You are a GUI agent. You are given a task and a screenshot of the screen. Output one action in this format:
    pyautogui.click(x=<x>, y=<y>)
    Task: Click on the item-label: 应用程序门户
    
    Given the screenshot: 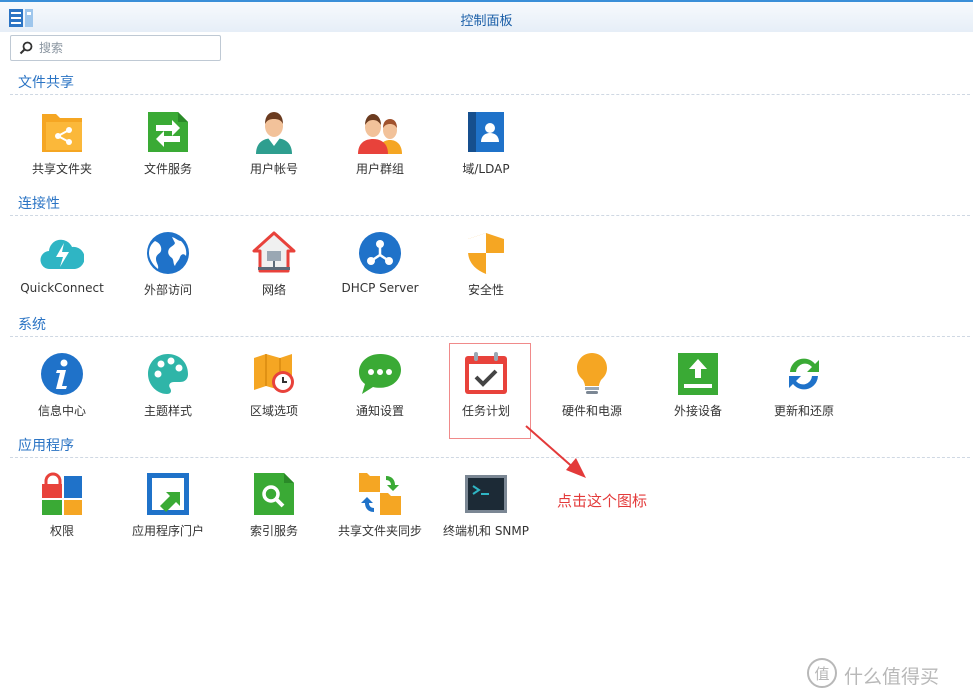 What is the action you would take?
    pyautogui.click(x=167, y=531)
    